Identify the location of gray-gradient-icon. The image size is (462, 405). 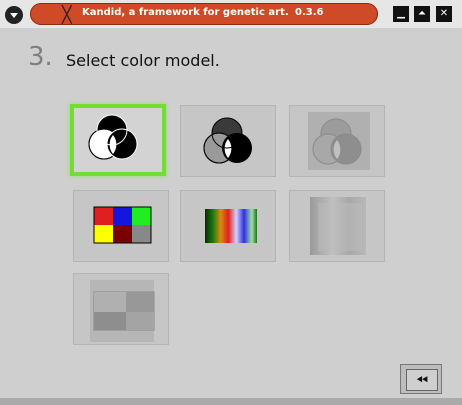
(338, 226).